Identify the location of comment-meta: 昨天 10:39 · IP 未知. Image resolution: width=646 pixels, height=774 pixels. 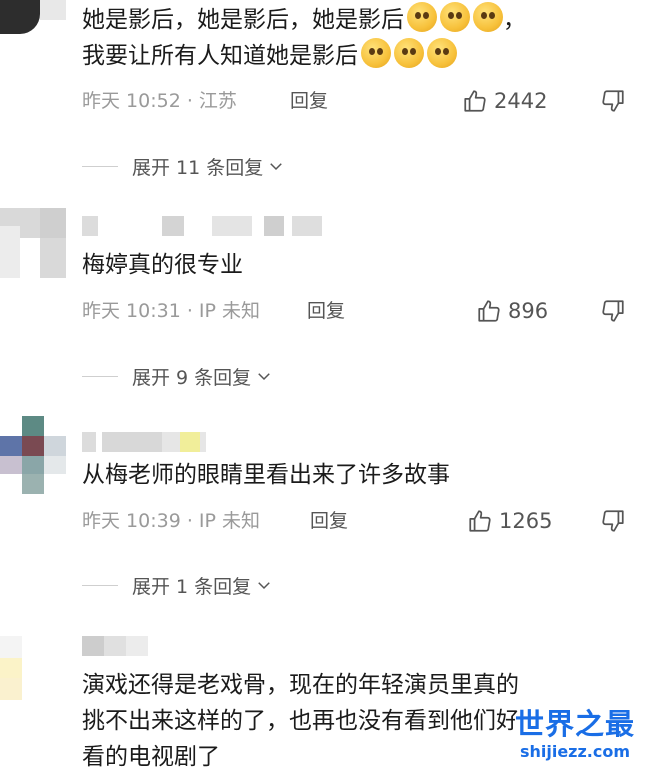
(171, 521).